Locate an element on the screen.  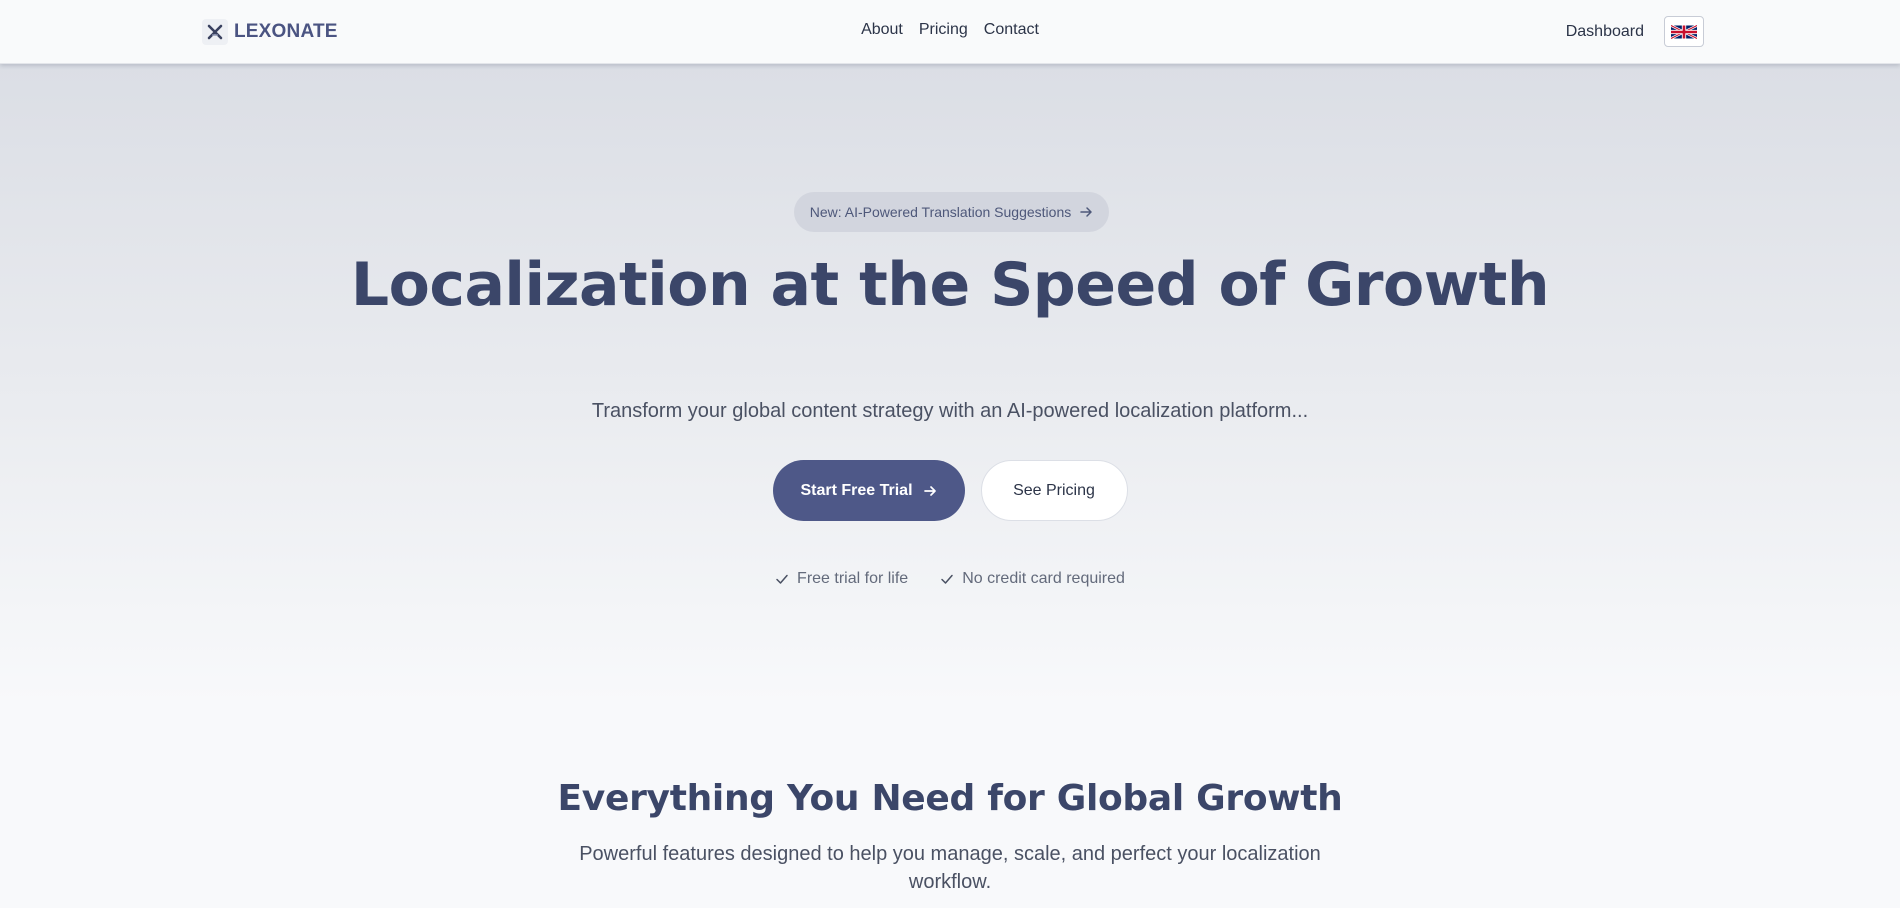
announcement-text: New: AI-Powered Translation Suggestions is located at coordinates (940, 212).